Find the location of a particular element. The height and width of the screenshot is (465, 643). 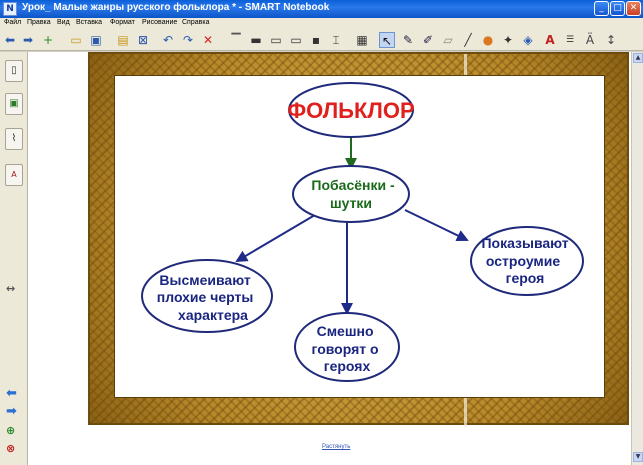

root-label: ФОЛЬКЛОР is located at coordinates (350, 110).